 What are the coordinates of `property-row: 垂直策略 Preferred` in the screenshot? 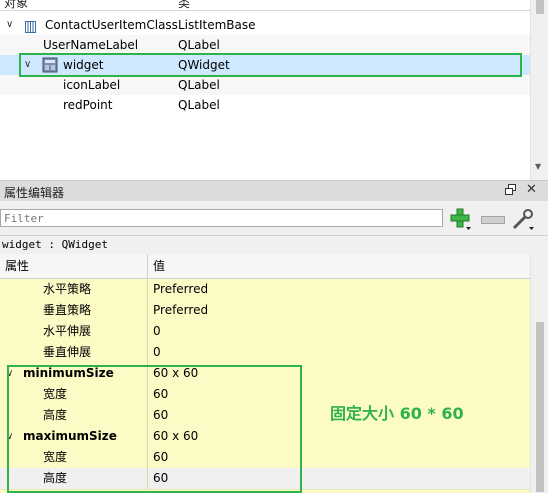 It's located at (265, 311).